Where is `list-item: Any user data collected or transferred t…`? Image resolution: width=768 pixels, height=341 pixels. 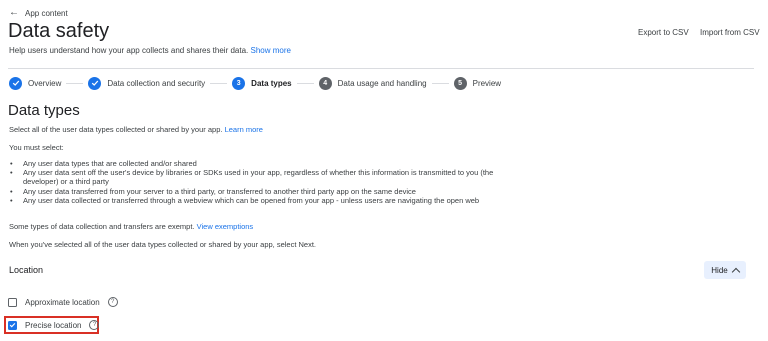 list-item: Any user data collected or transferred t… is located at coordinates (259, 200).